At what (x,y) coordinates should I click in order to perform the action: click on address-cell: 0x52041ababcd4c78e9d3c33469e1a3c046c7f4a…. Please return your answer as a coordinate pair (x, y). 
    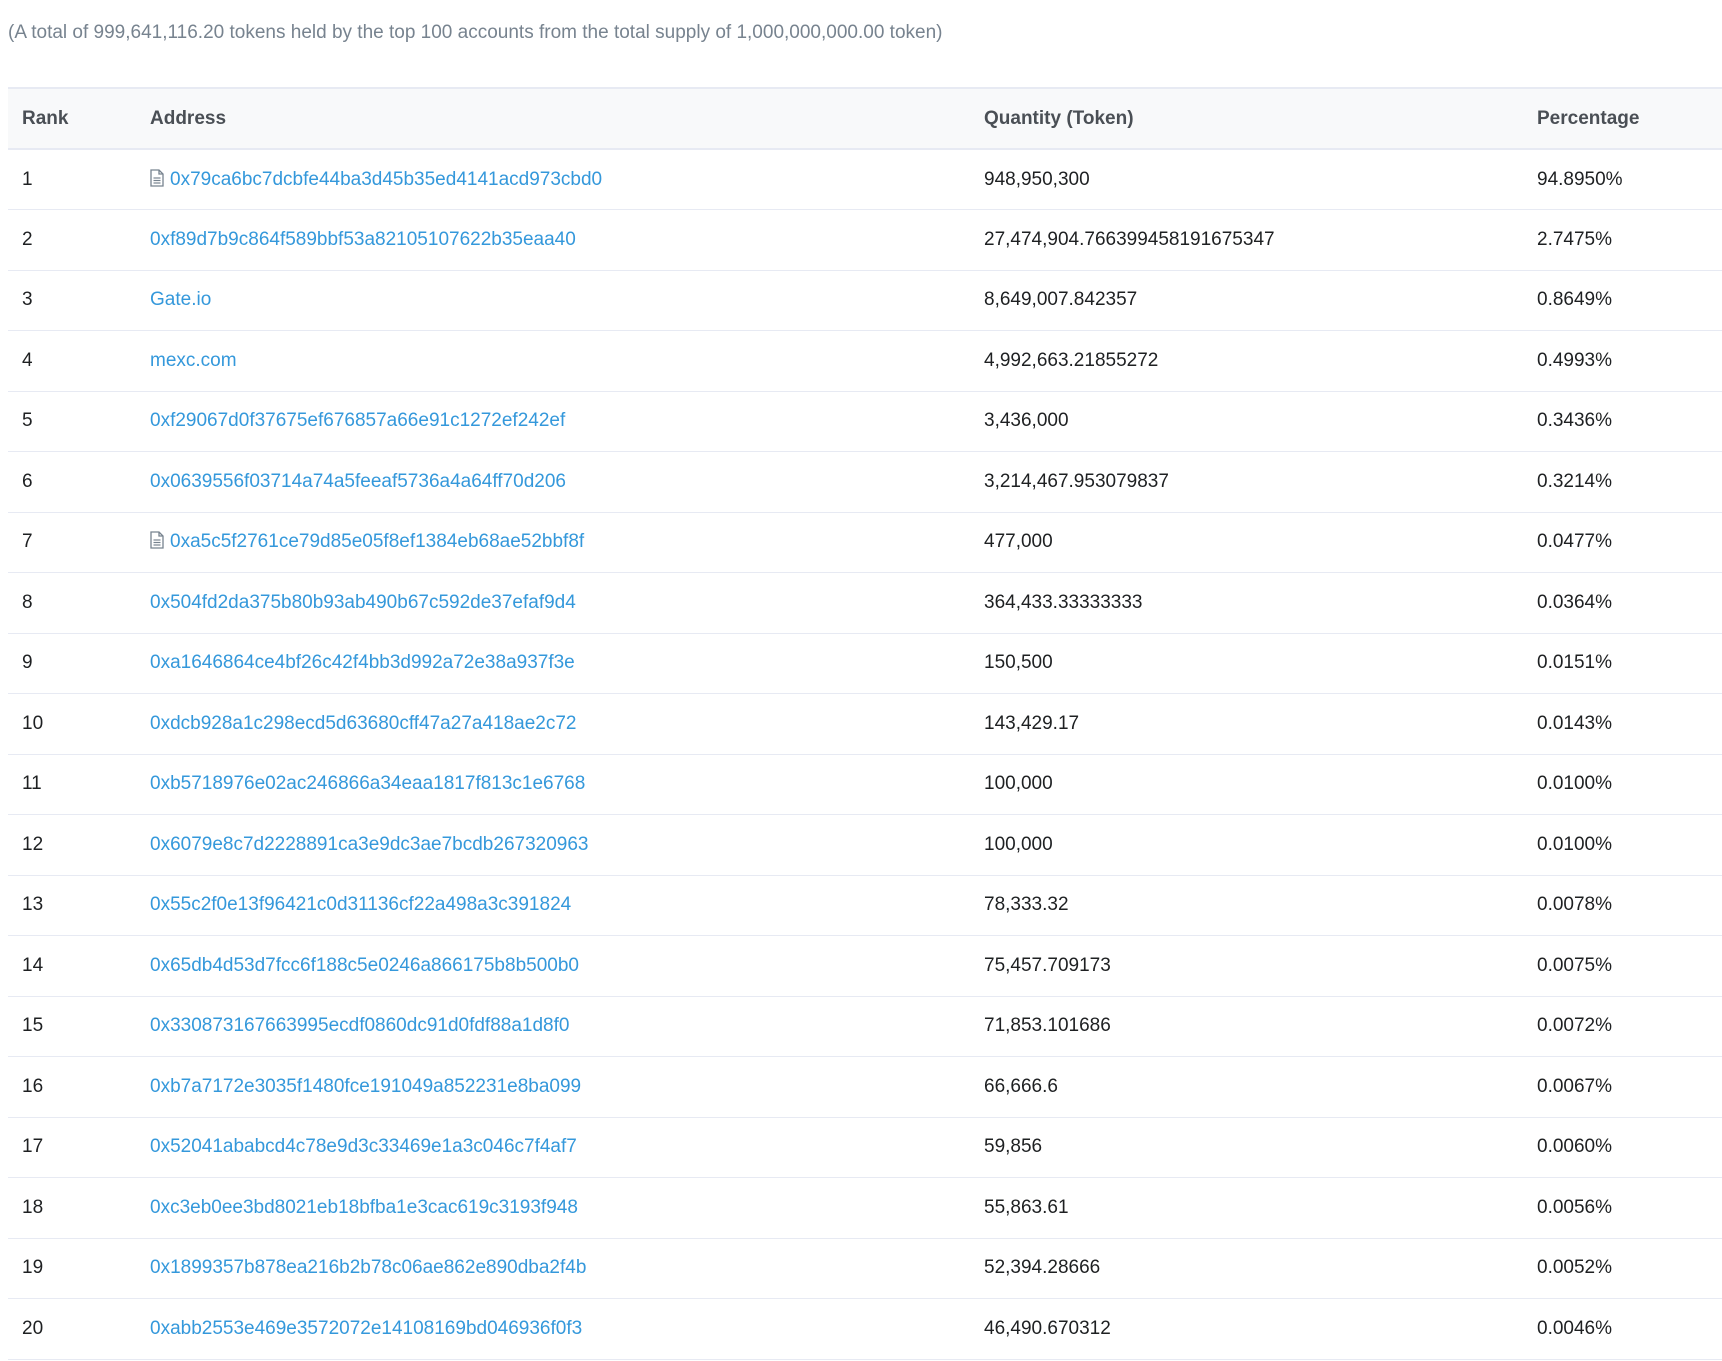
    Looking at the image, I should click on (553, 1147).